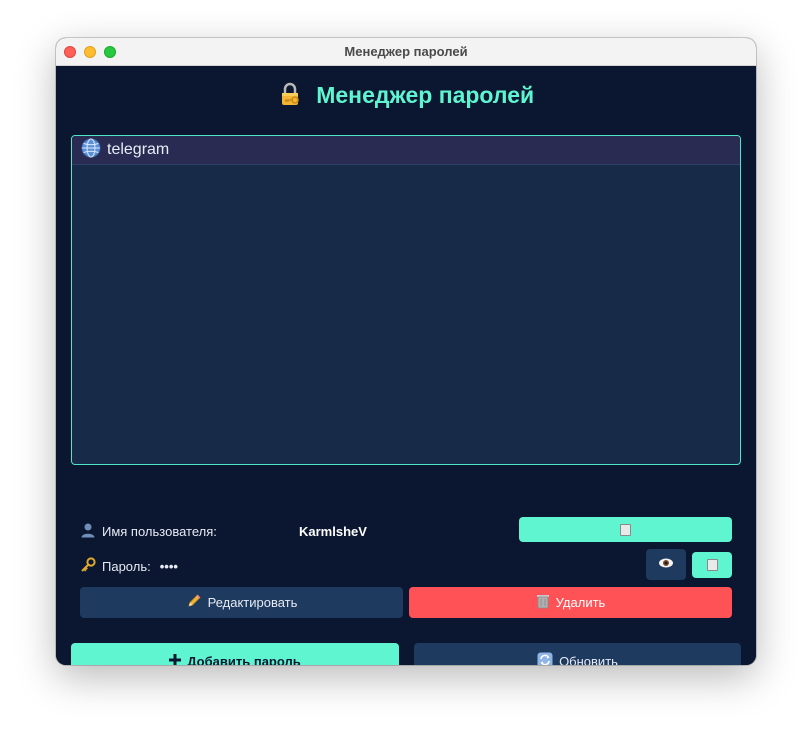 This screenshot has width=812, height=740. What do you see at coordinates (126, 566) in the screenshot?
I see `password-label: Пароль:` at bounding box center [126, 566].